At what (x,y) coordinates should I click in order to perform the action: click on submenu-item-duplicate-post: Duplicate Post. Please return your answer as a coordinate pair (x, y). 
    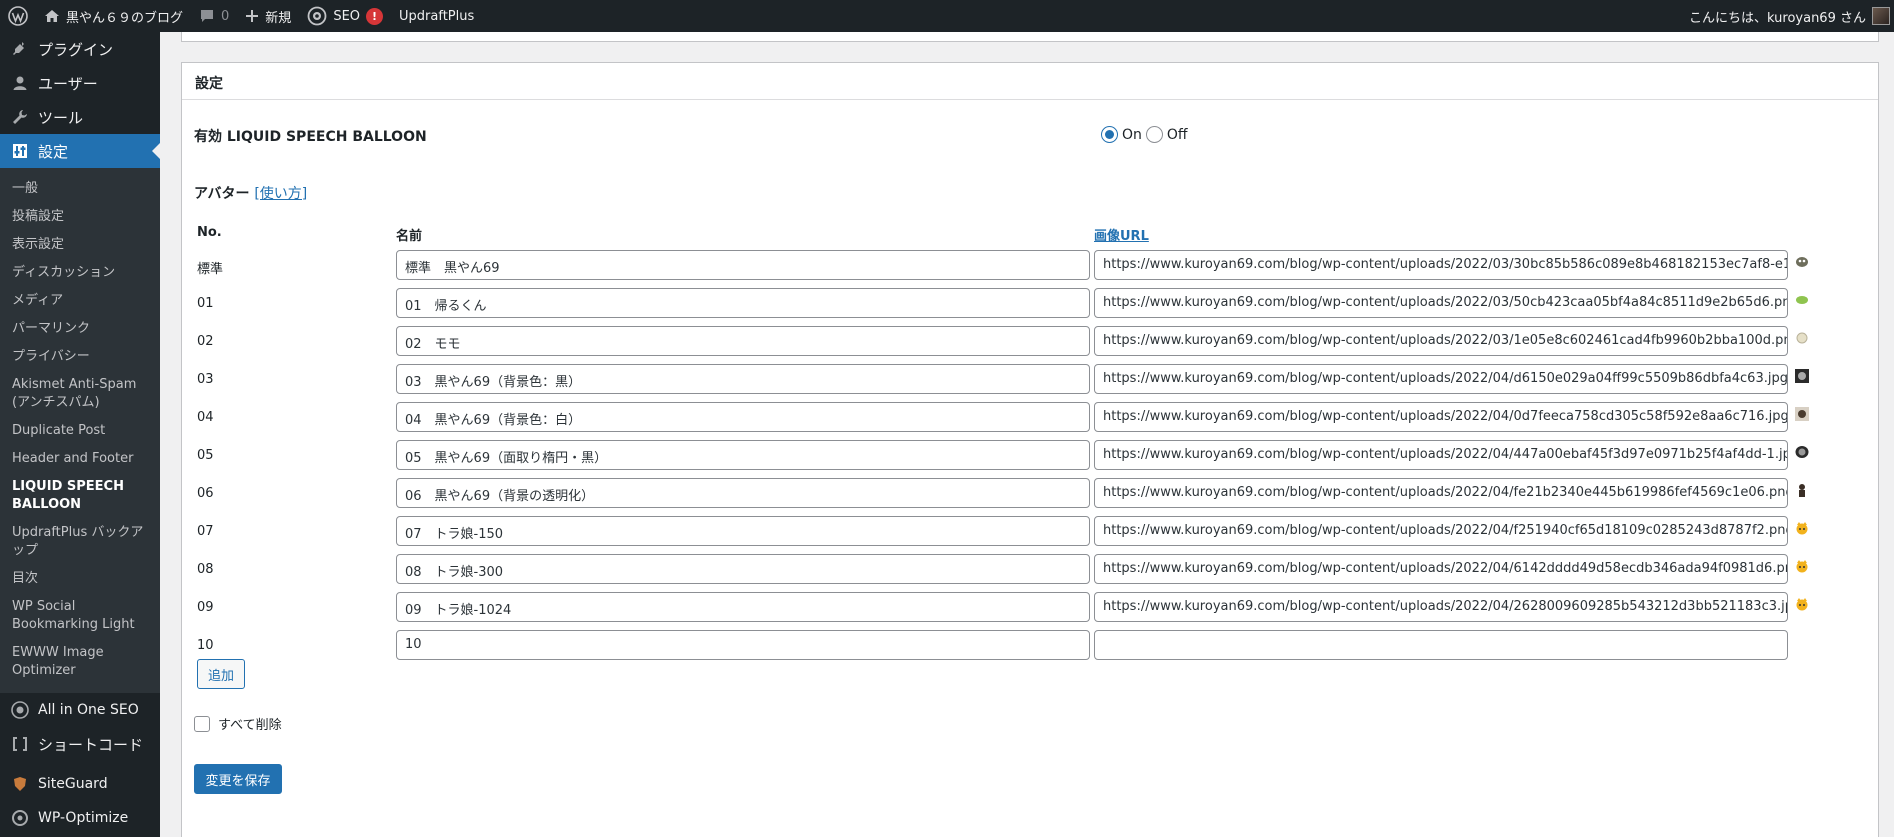
    Looking at the image, I should click on (80, 431).